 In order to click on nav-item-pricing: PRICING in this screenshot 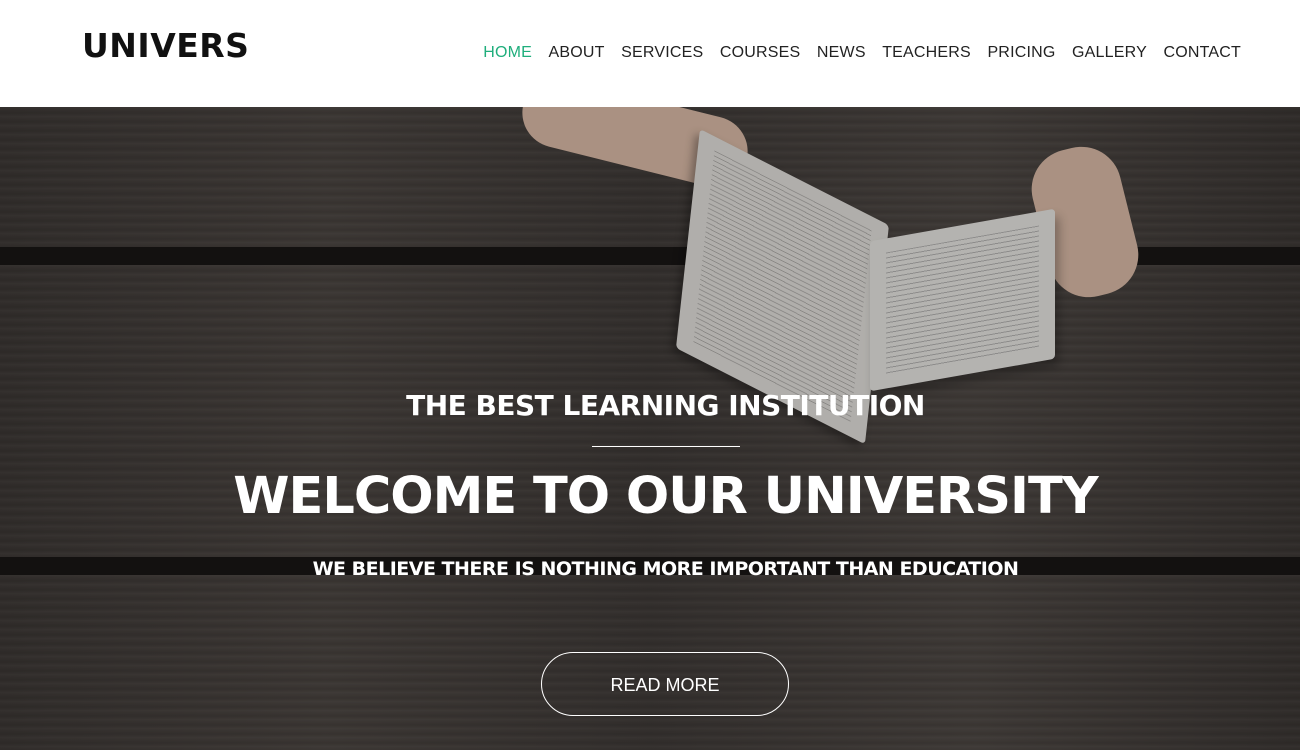, I will do `click(1021, 53)`.